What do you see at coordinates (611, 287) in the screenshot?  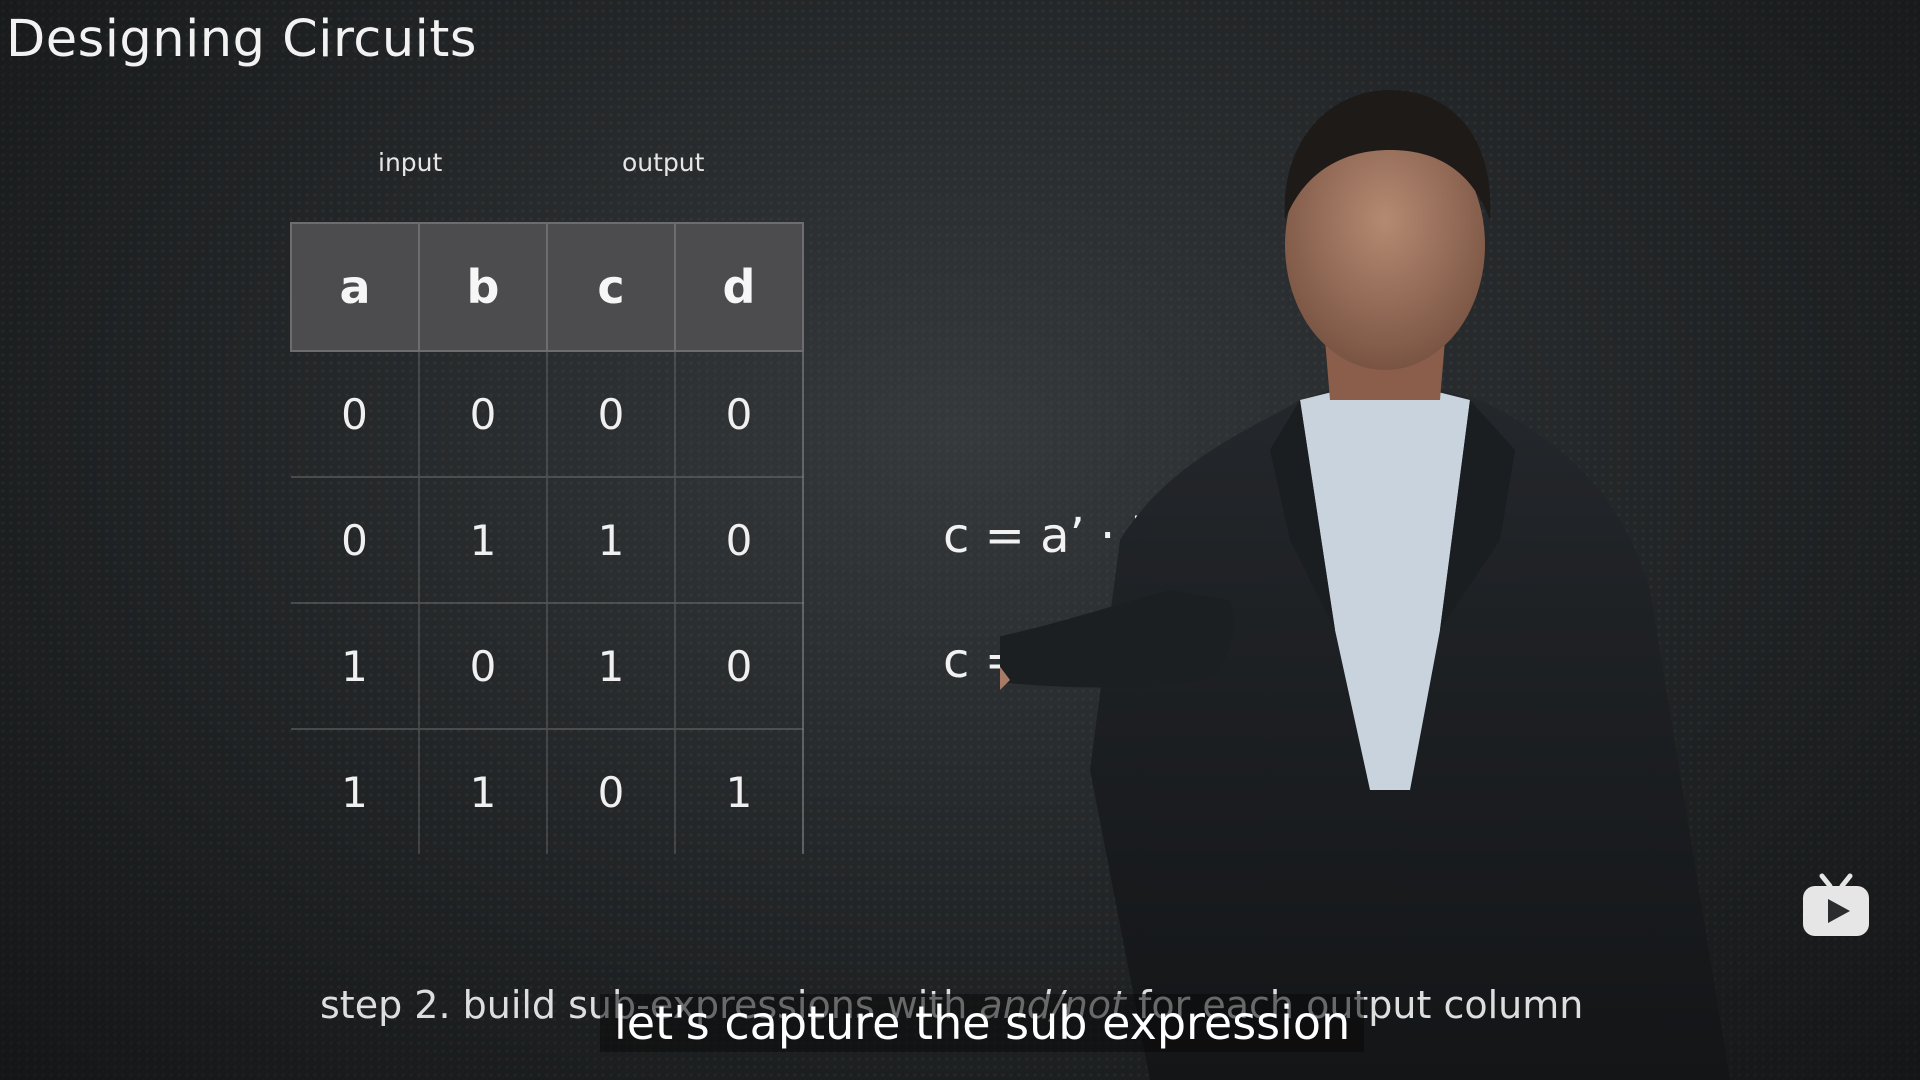 I see `header-c: c` at bounding box center [611, 287].